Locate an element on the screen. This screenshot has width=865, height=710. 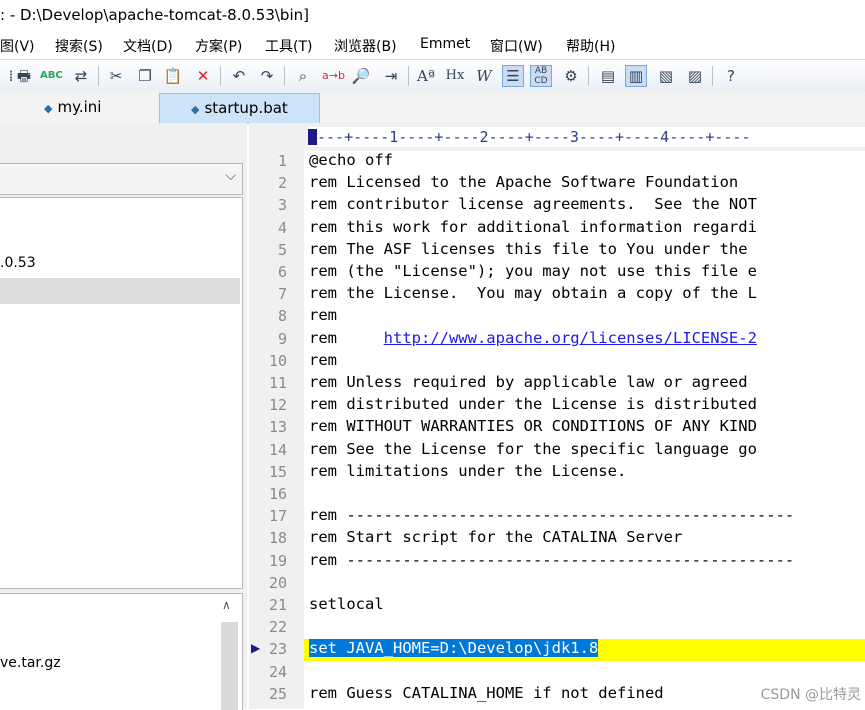
help-icon: ? is located at coordinates (731, 76).